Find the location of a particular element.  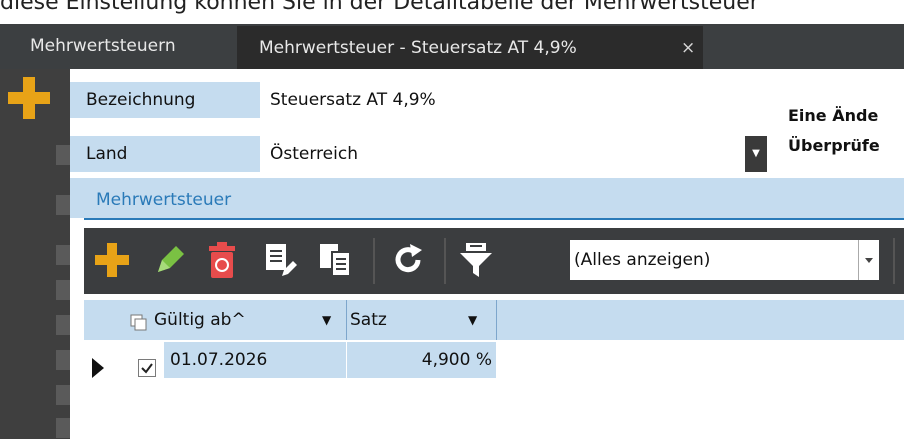

copy-document-icon is located at coordinates (336, 260).